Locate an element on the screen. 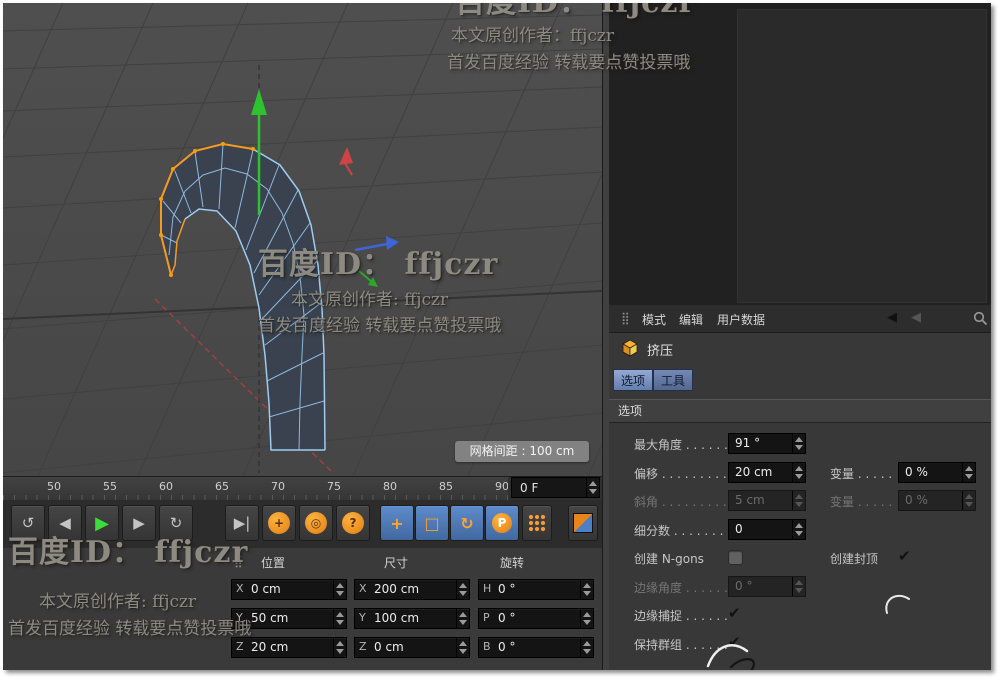  size-column-header: 尺寸 is located at coordinates (396, 563).